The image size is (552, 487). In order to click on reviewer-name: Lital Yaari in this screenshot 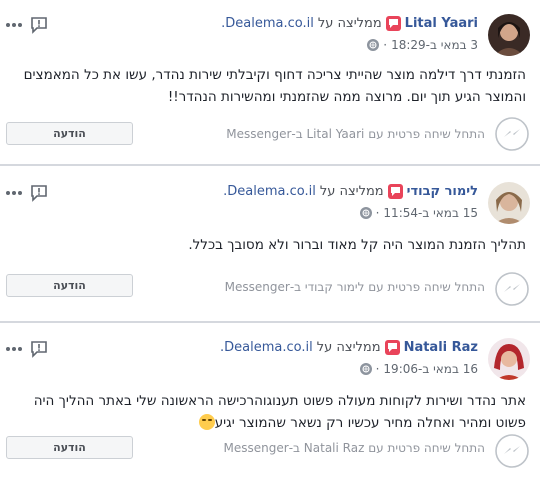, I will do `click(441, 23)`.